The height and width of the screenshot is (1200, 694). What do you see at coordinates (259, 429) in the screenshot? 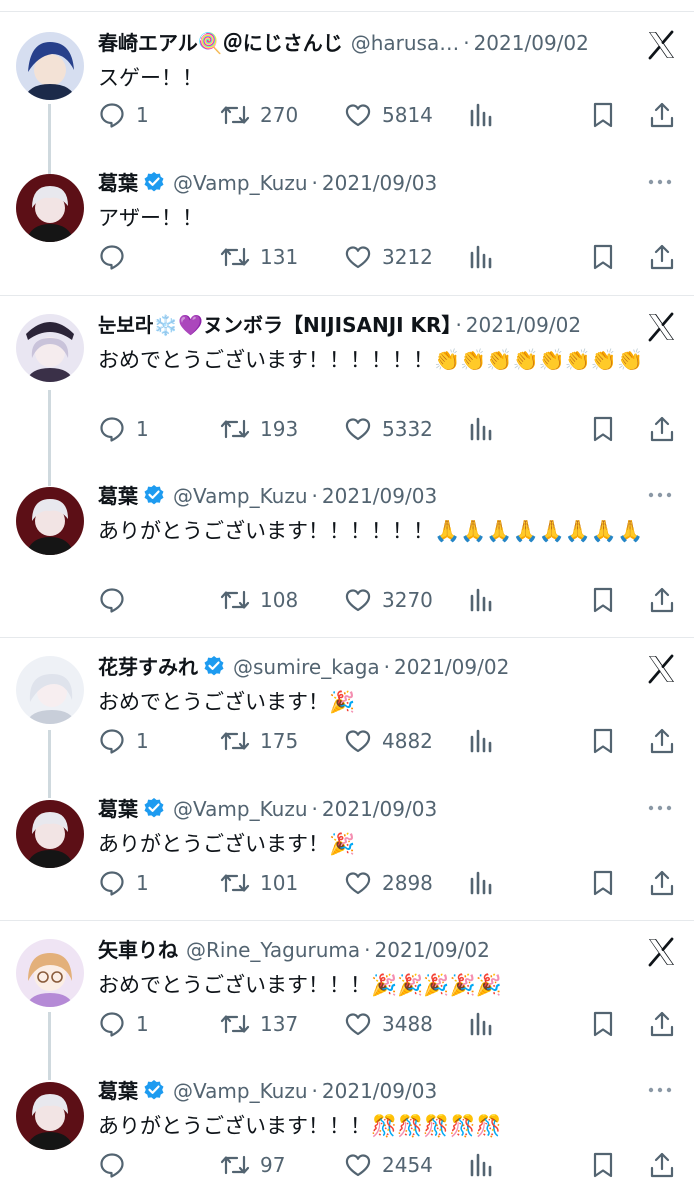
I see `retweet-button: 193` at bounding box center [259, 429].